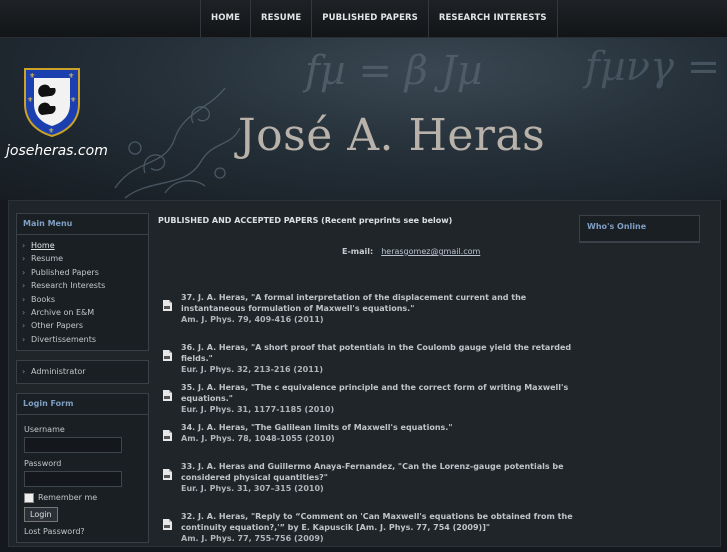 The image size is (727, 552). Describe the element at coordinates (43, 463) in the screenshot. I see `password-label: Password` at that location.